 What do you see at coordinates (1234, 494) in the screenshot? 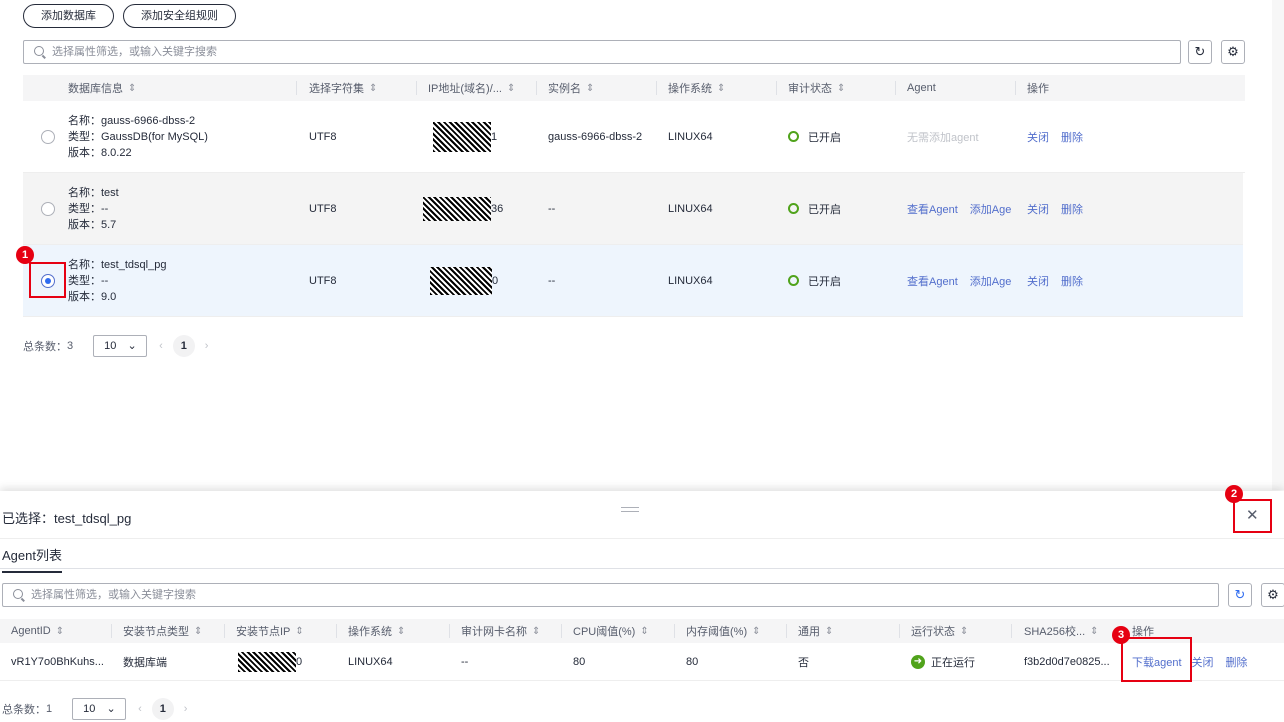
I see `step-badge-2: 2` at bounding box center [1234, 494].